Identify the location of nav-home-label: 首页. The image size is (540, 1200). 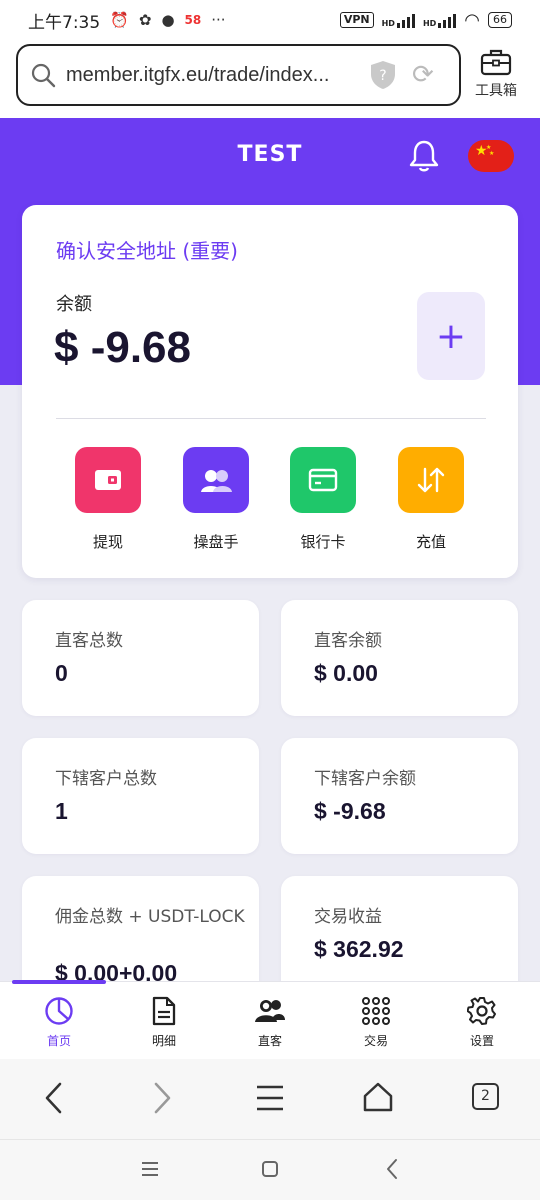
(58, 1041).